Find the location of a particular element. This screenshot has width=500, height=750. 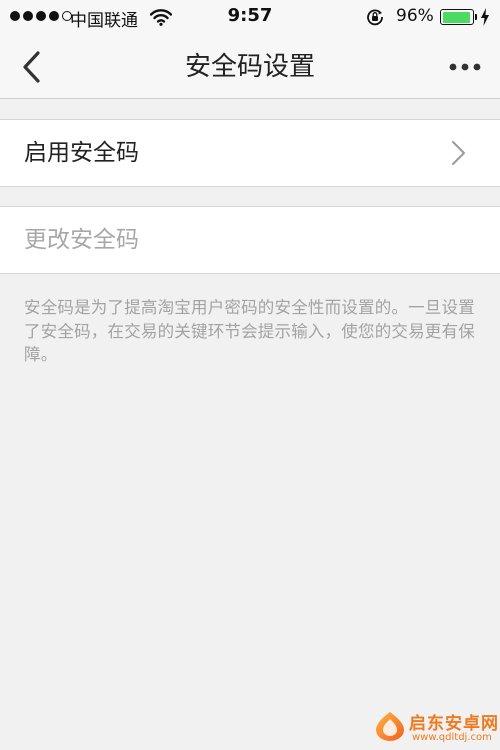

battery-fill is located at coordinates (456, 17).